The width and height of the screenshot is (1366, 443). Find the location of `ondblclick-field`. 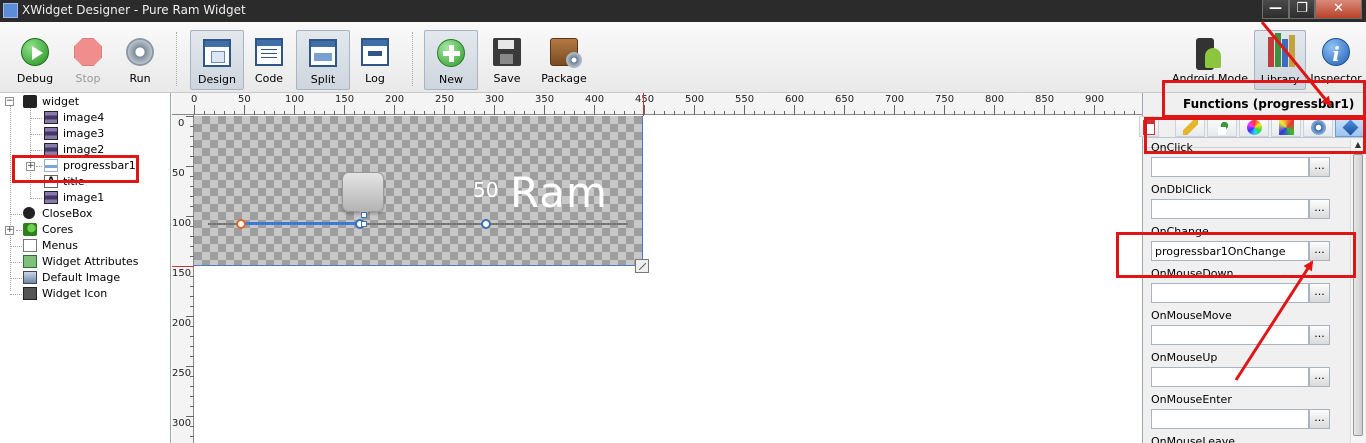

ondblclick-field is located at coordinates (1230, 209).